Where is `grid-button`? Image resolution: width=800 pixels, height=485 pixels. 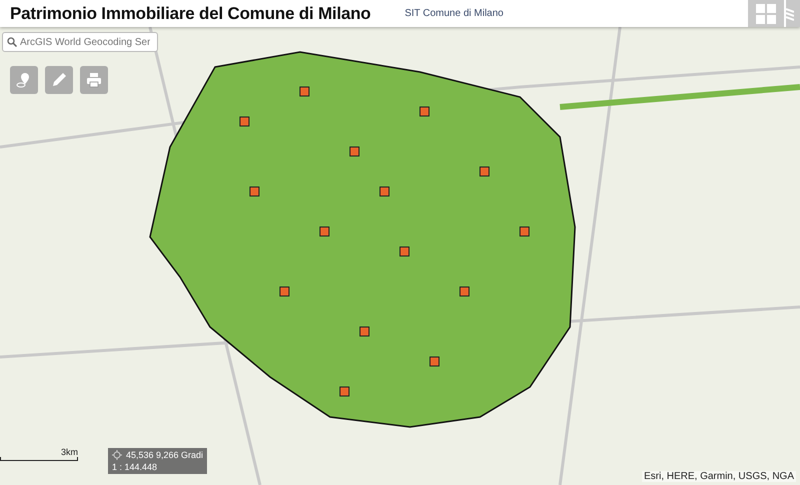
grid-button is located at coordinates (766, 13).